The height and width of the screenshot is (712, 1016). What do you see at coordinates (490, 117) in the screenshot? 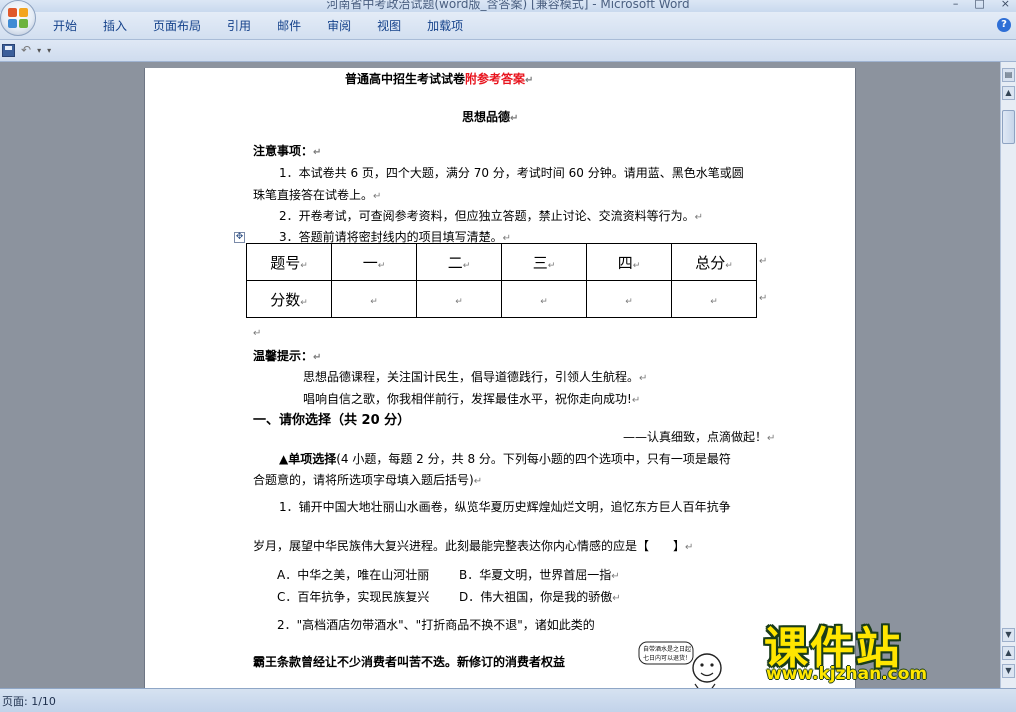
I see `doc-subtitle: 思想品德↵` at bounding box center [490, 117].